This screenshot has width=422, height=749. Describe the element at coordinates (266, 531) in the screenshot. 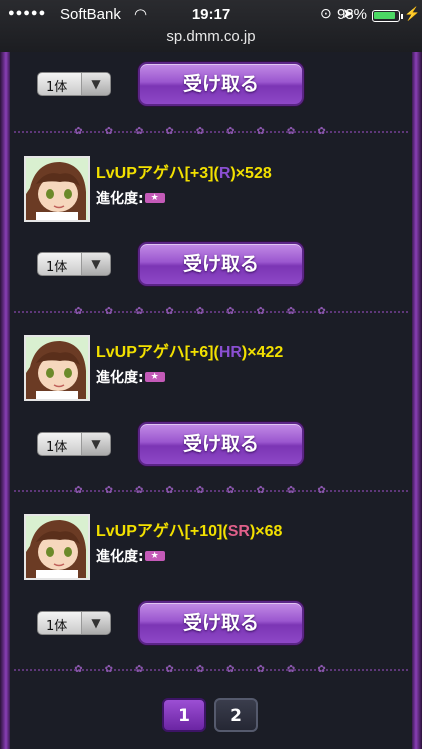

I see `item-name-suffix: )×68` at that location.